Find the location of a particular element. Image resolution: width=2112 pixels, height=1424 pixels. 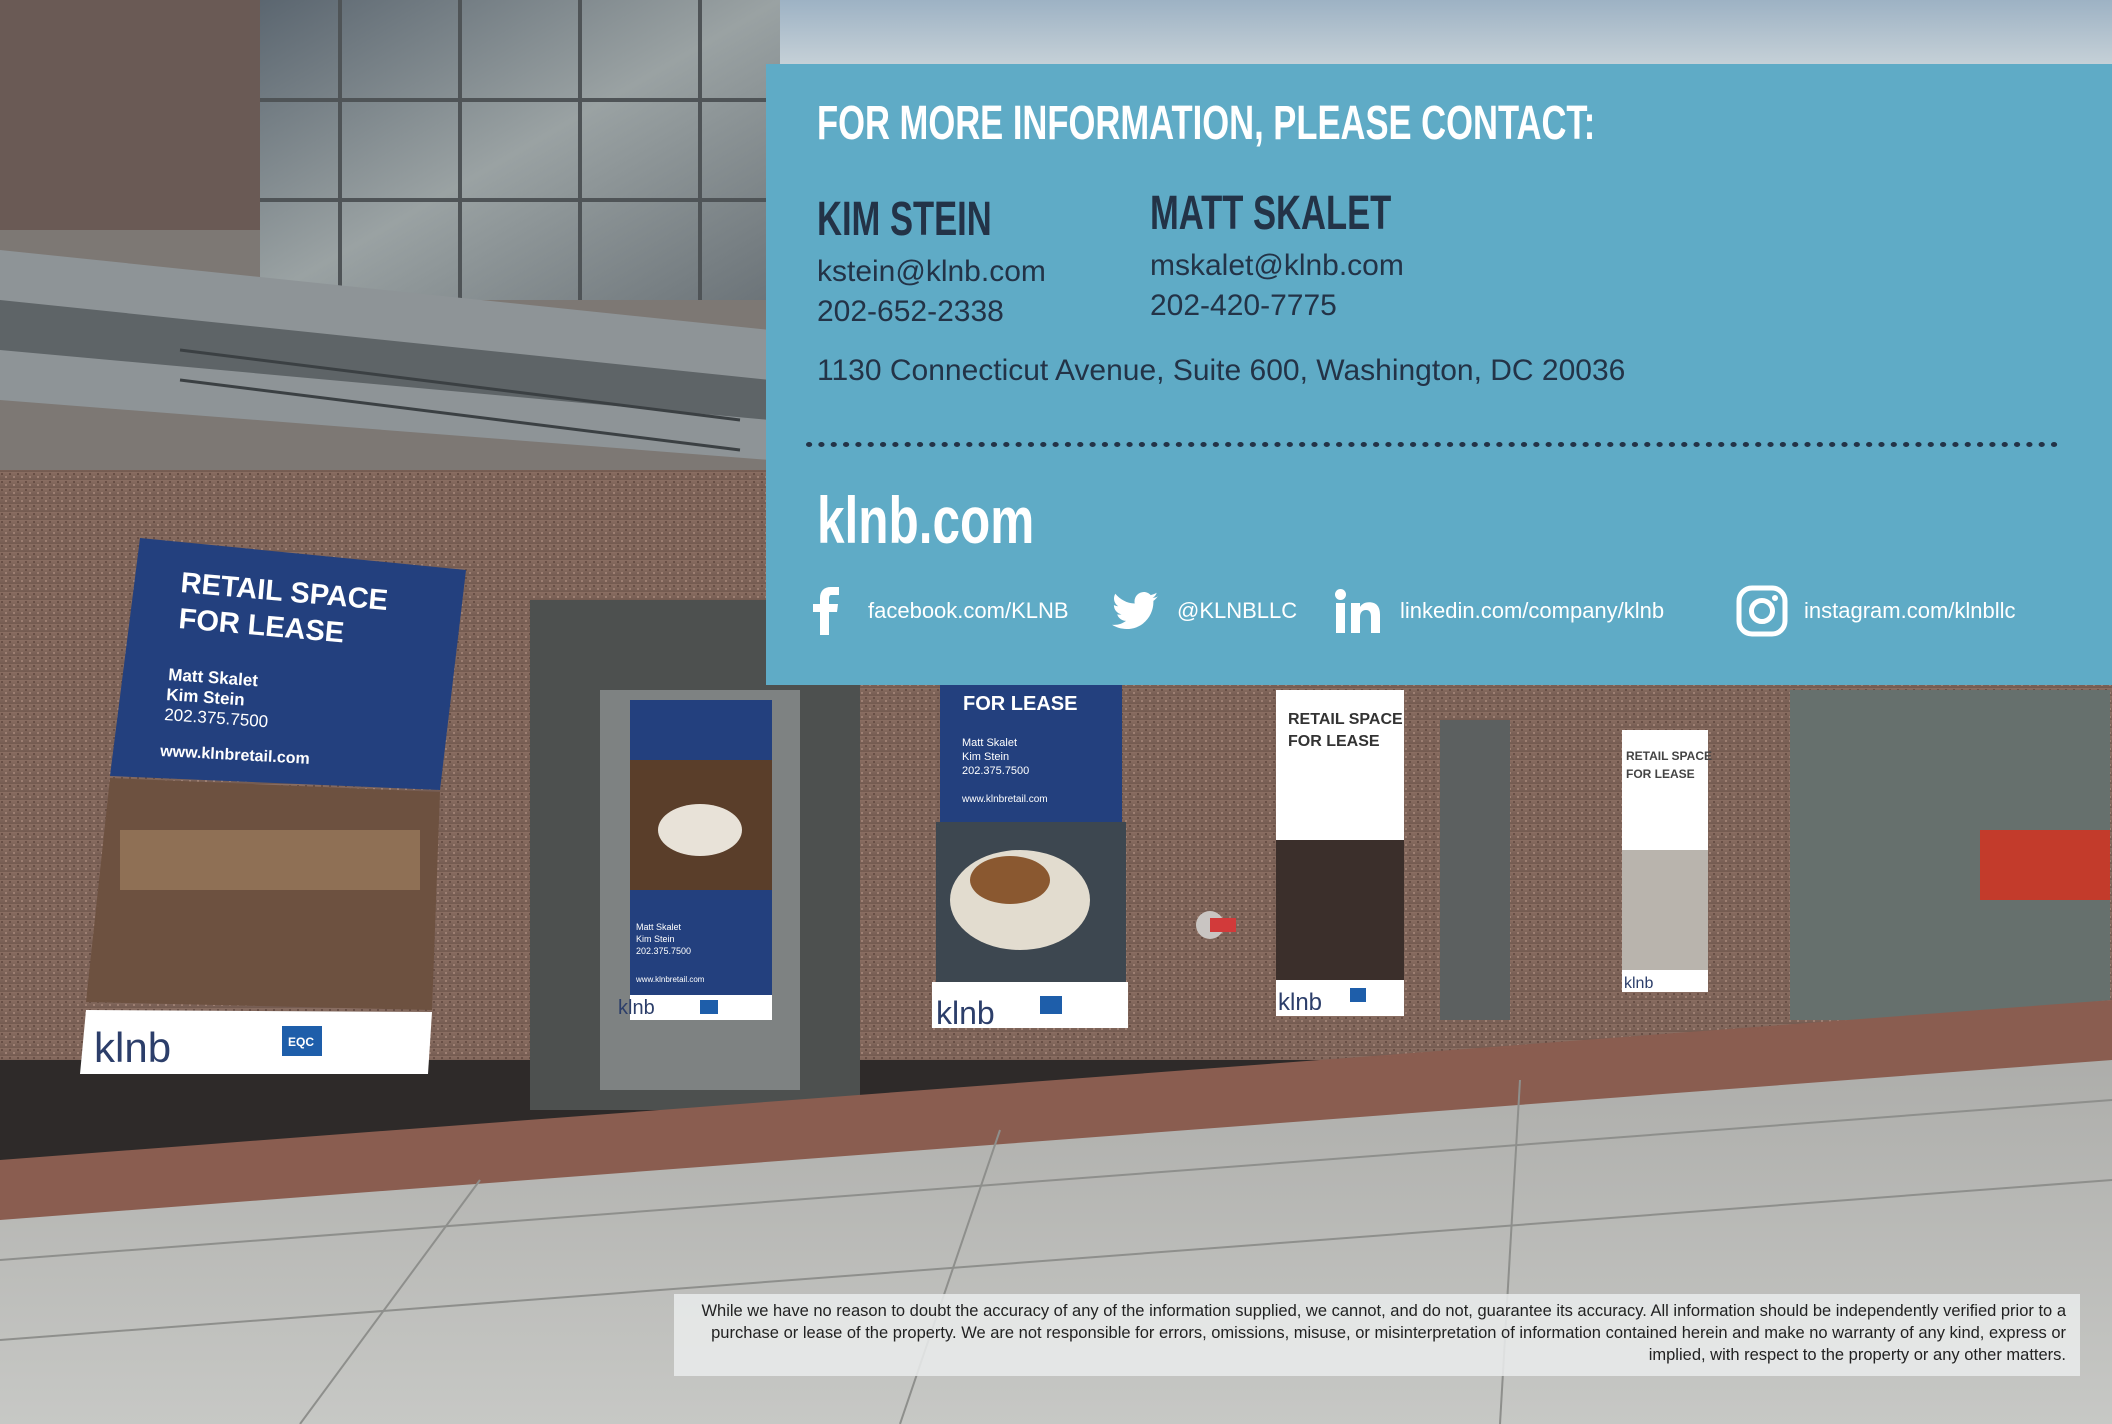

contact-card-kim-stein: KIM STEIN kstein@klnb.com 202-652-2338 is located at coordinates (938, 263).